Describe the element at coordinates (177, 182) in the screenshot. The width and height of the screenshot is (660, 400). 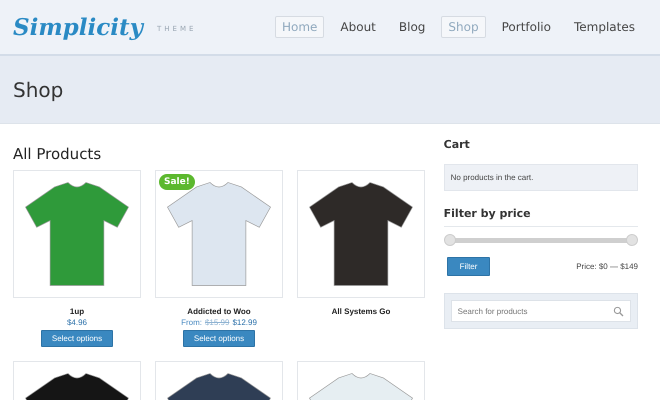
I see `sale-badge: Sale!` at that location.